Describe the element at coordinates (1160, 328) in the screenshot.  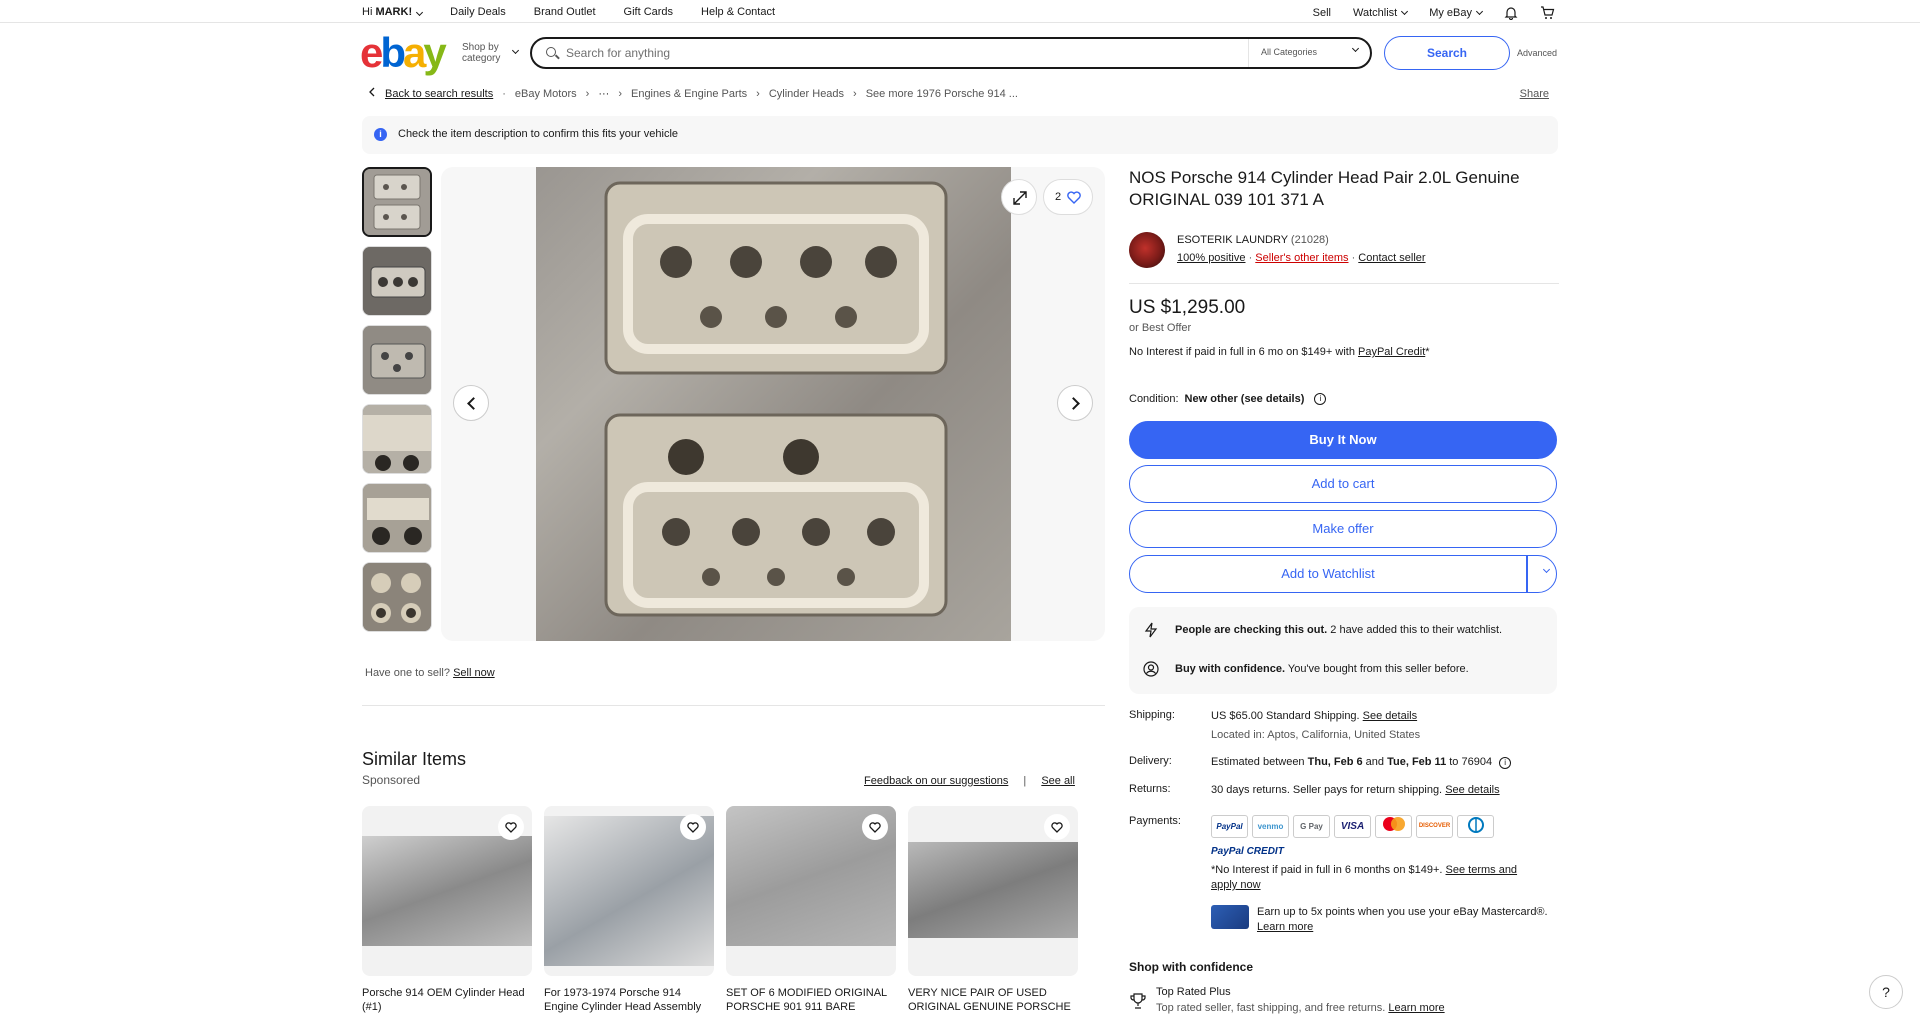
I see `best-offer-label: or Best Offer` at that location.